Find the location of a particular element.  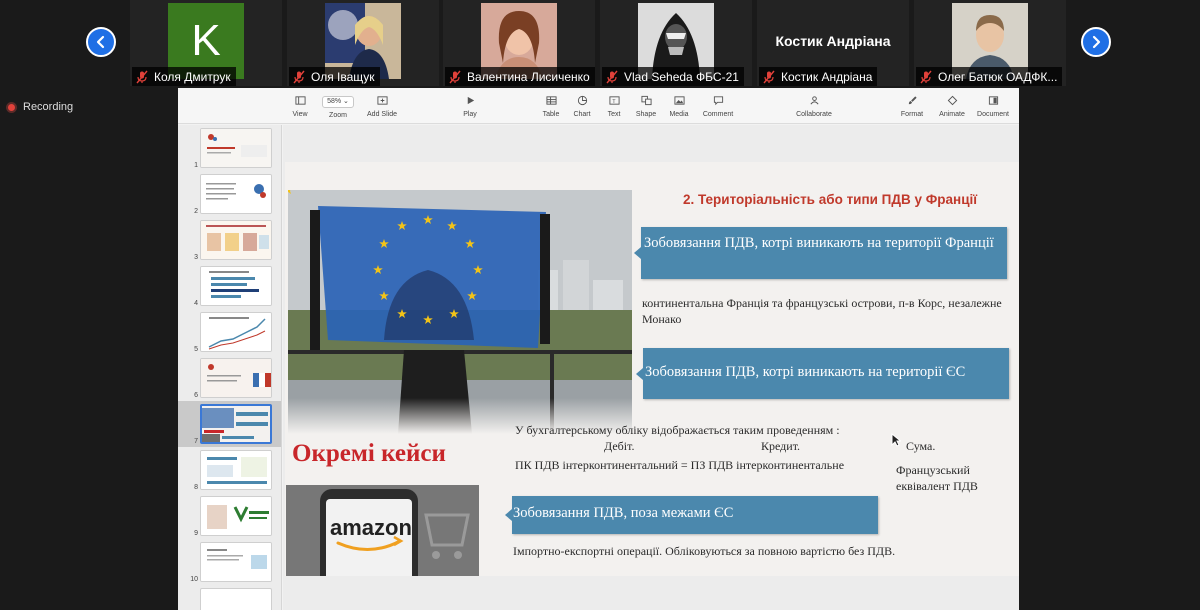

slide-thumbnail: 9 is located at coordinates (229, 516).